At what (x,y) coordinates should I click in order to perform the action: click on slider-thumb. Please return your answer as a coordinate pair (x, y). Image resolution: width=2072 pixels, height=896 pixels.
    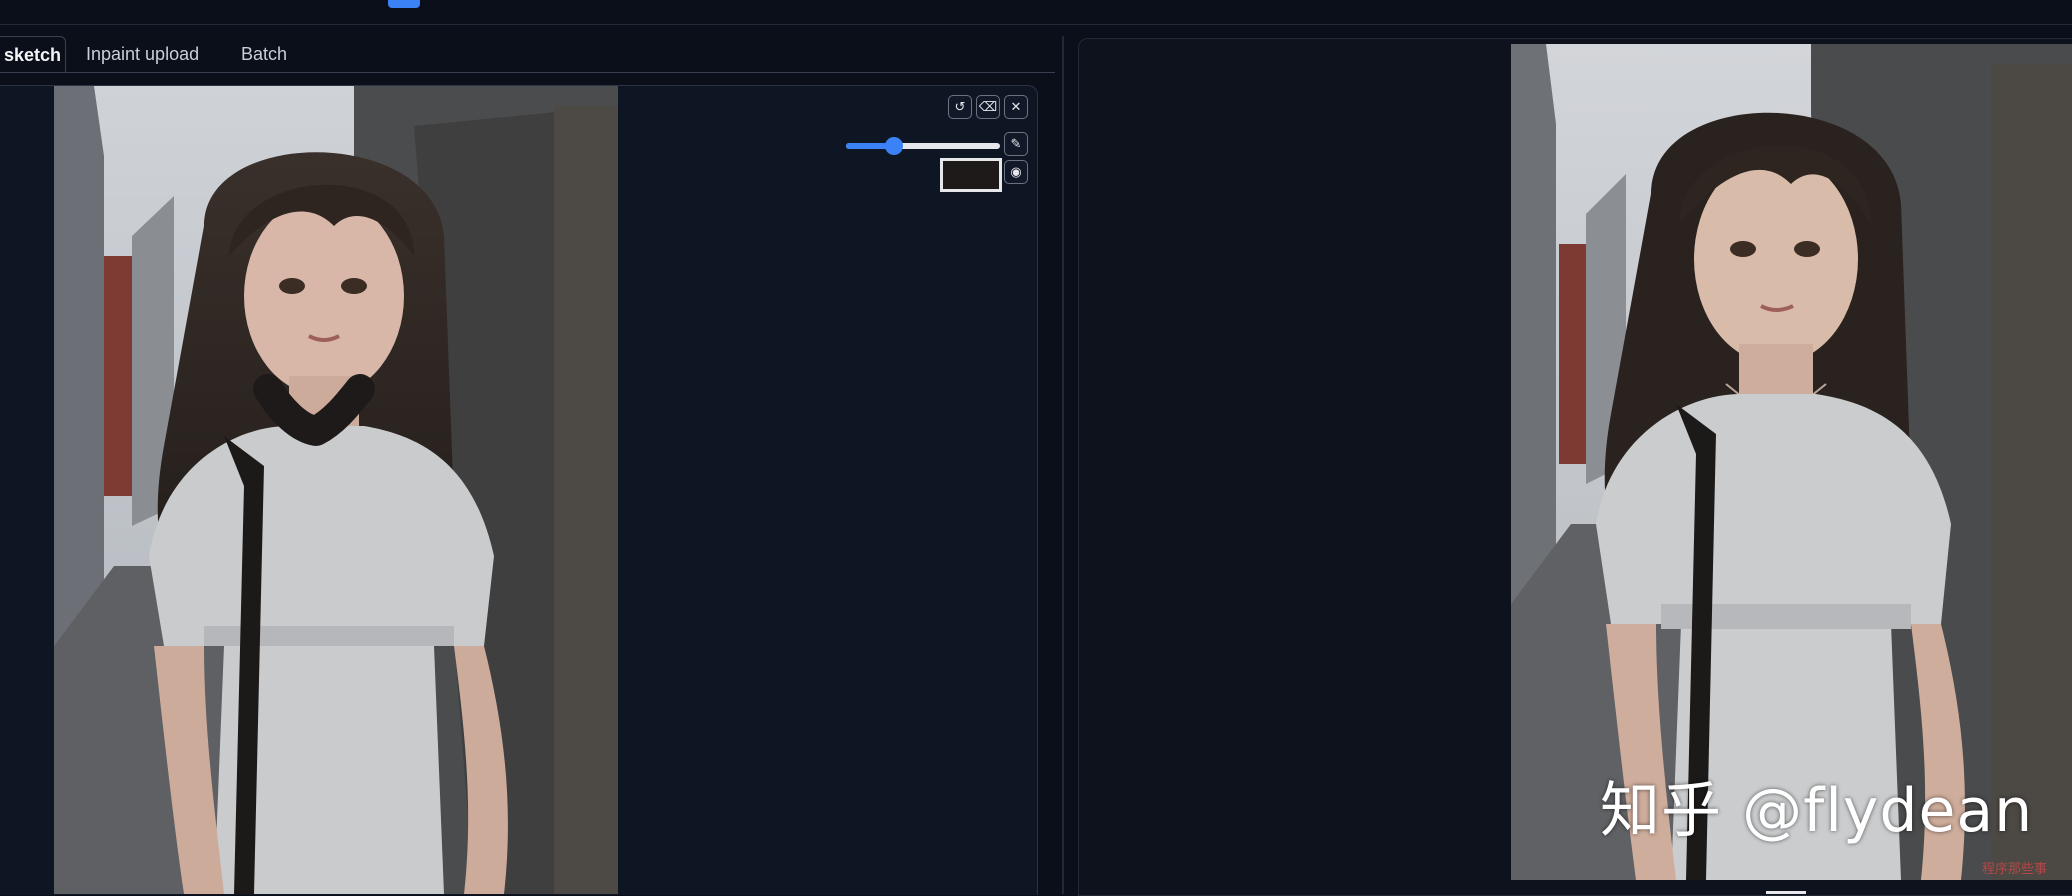
    Looking at the image, I should click on (893, 146).